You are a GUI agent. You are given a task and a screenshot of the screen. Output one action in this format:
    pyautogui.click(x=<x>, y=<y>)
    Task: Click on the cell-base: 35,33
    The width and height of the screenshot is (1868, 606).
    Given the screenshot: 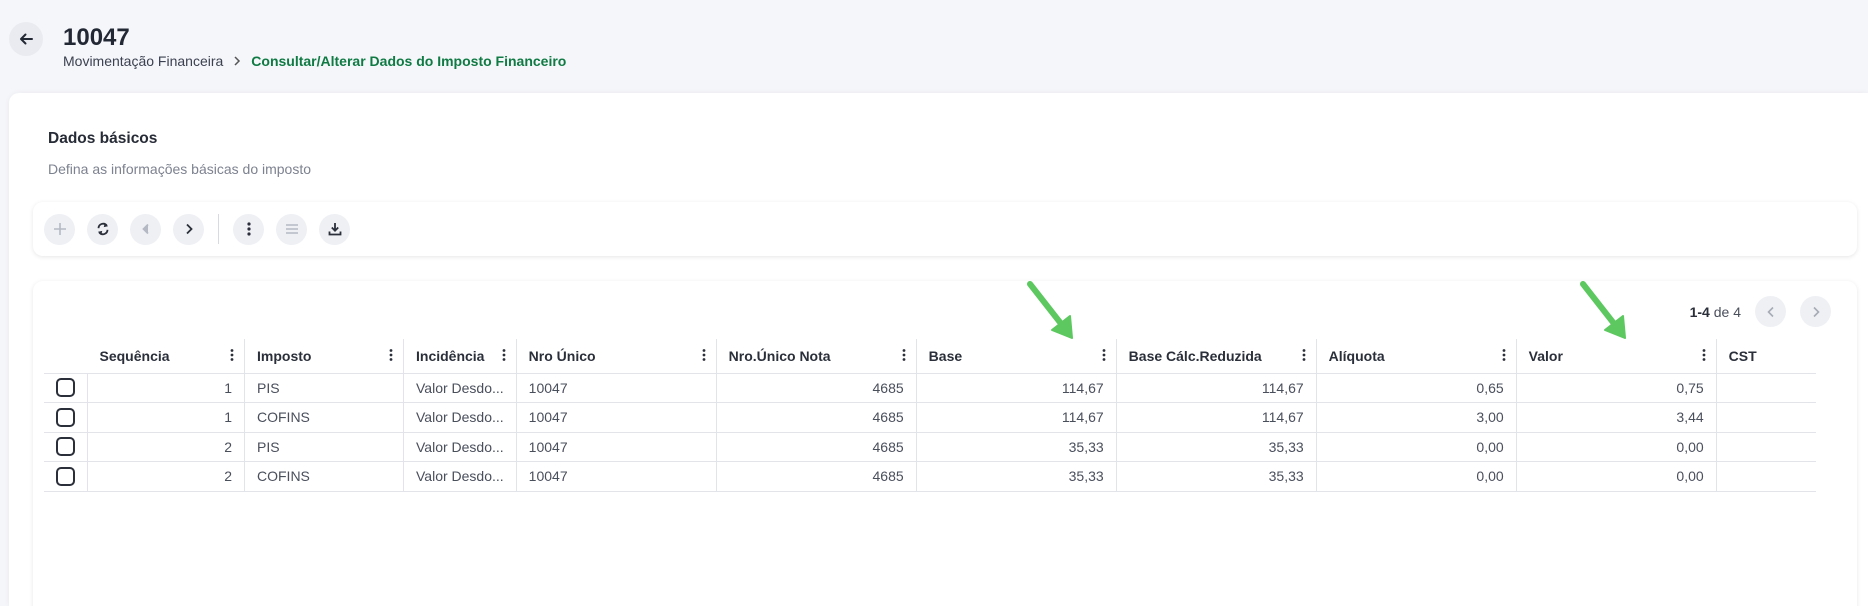 What is the action you would take?
    pyautogui.click(x=1016, y=446)
    